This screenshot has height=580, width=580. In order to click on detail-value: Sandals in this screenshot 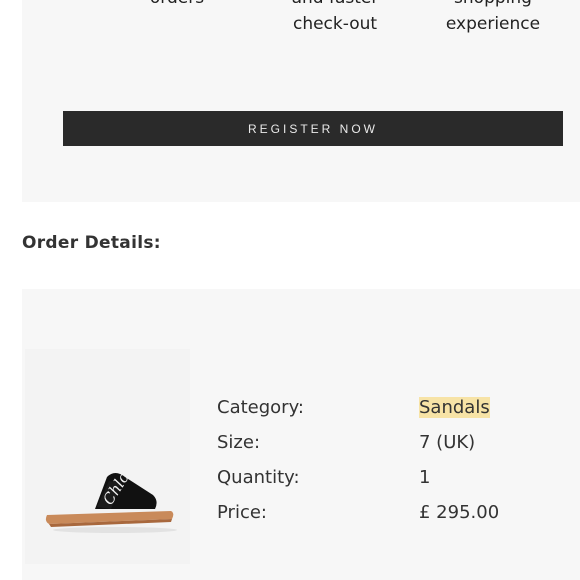, I will do `click(454, 407)`.